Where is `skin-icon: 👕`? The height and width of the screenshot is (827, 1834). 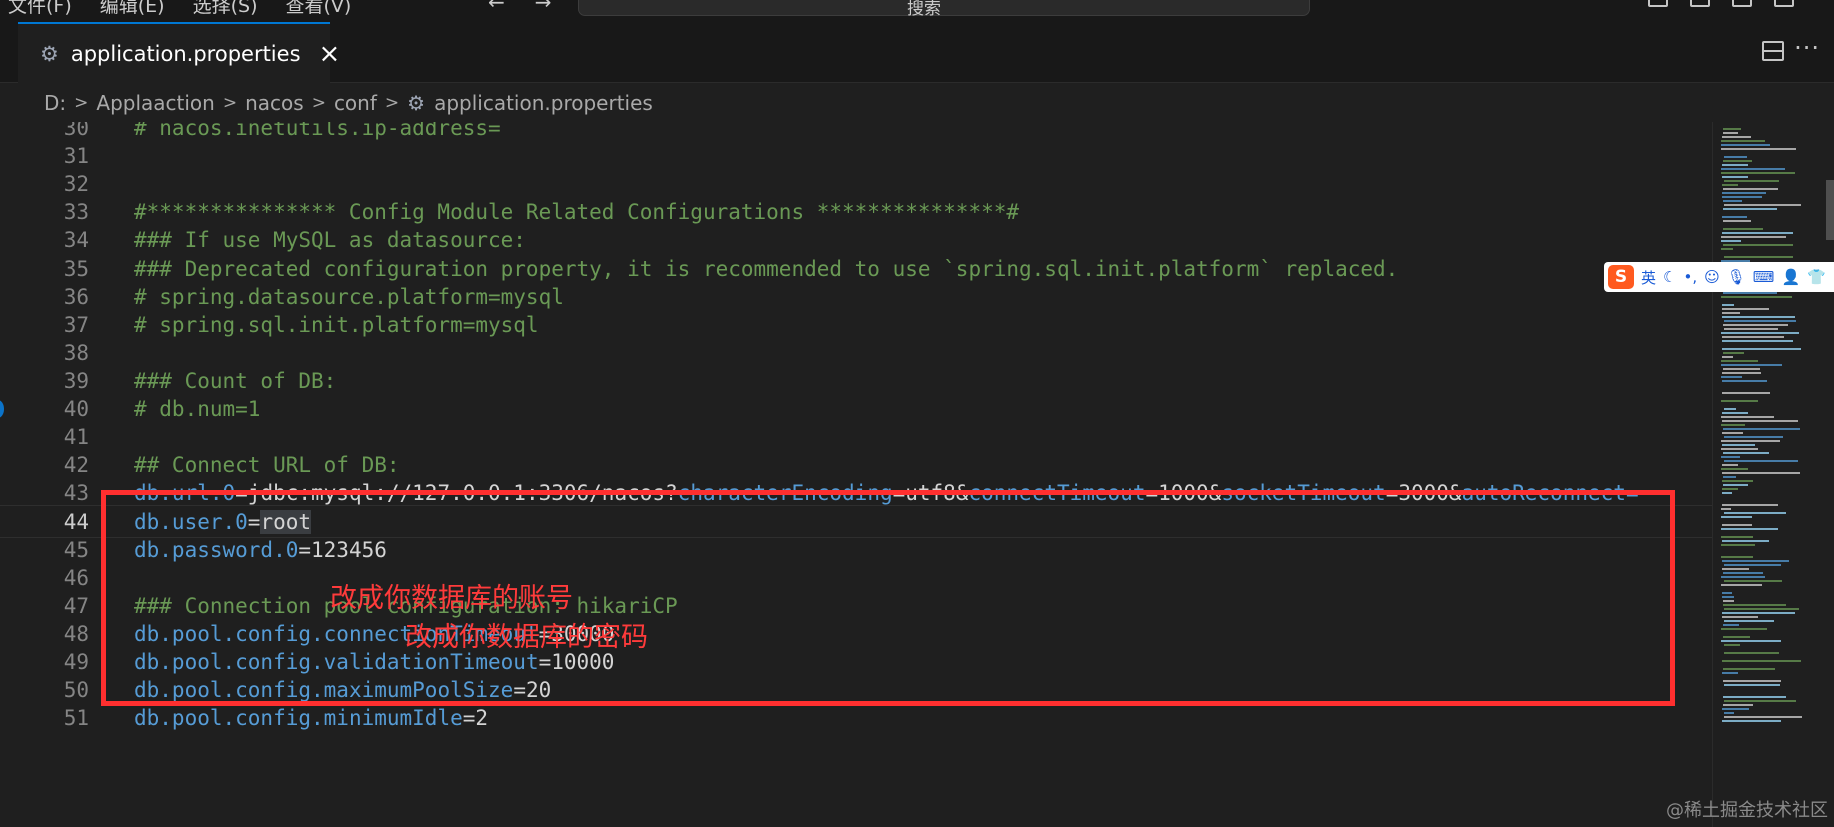
skin-icon: 👕 is located at coordinates (1816, 277).